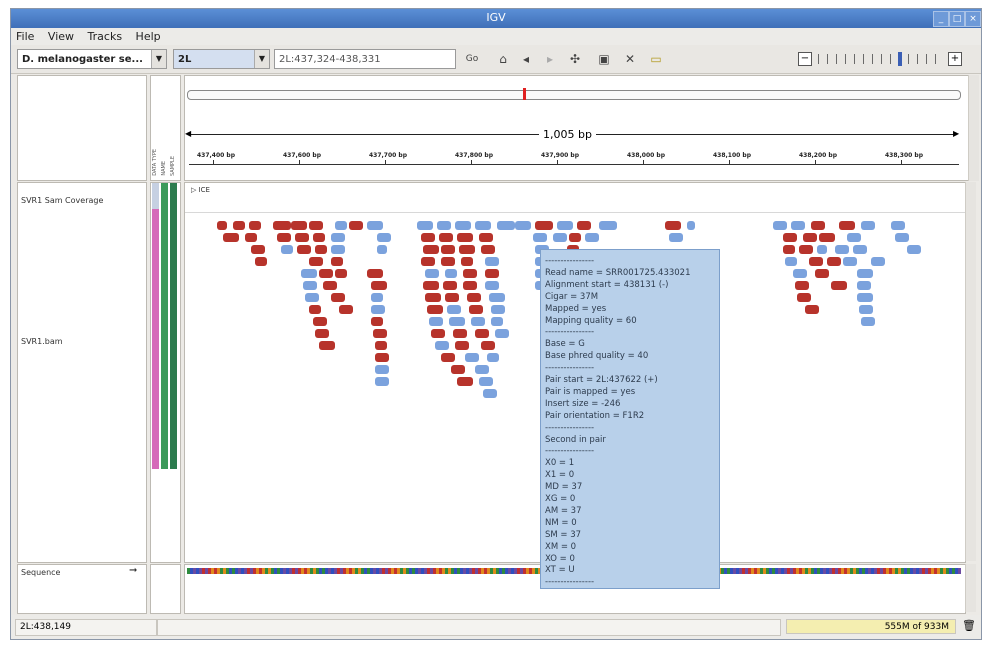  Describe the element at coordinates (574, 95) in the screenshot. I see `chromosome-ideogram` at that location.